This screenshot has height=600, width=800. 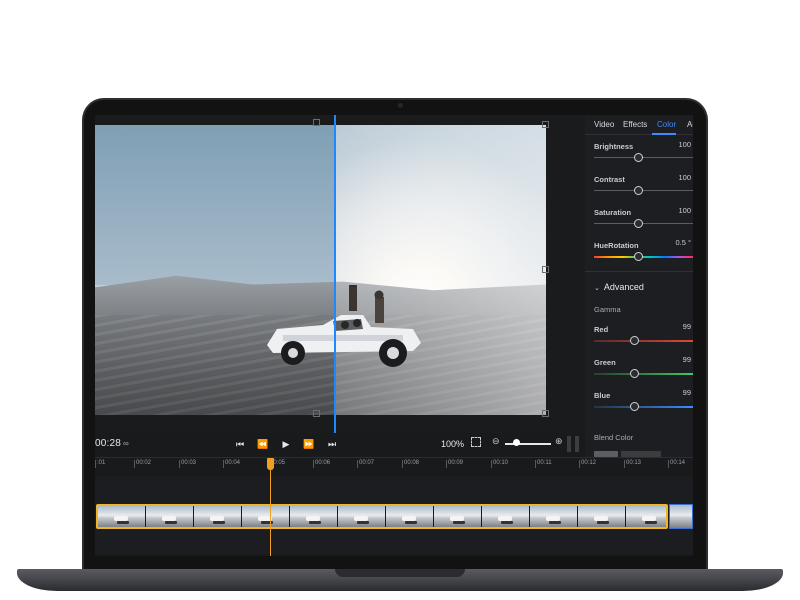 I want to click on zoom-slider, so click(x=528, y=444).